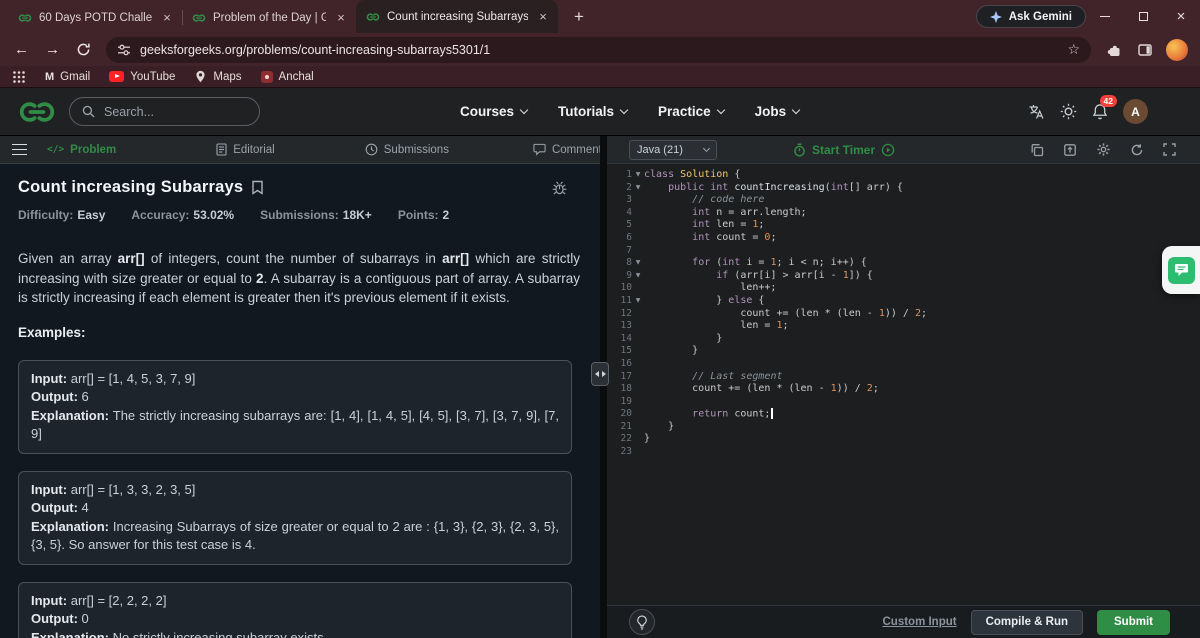  Describe the element at coordinates (81, 150) in the screenshot. I see `tab-problem: </> Problem` at that location.